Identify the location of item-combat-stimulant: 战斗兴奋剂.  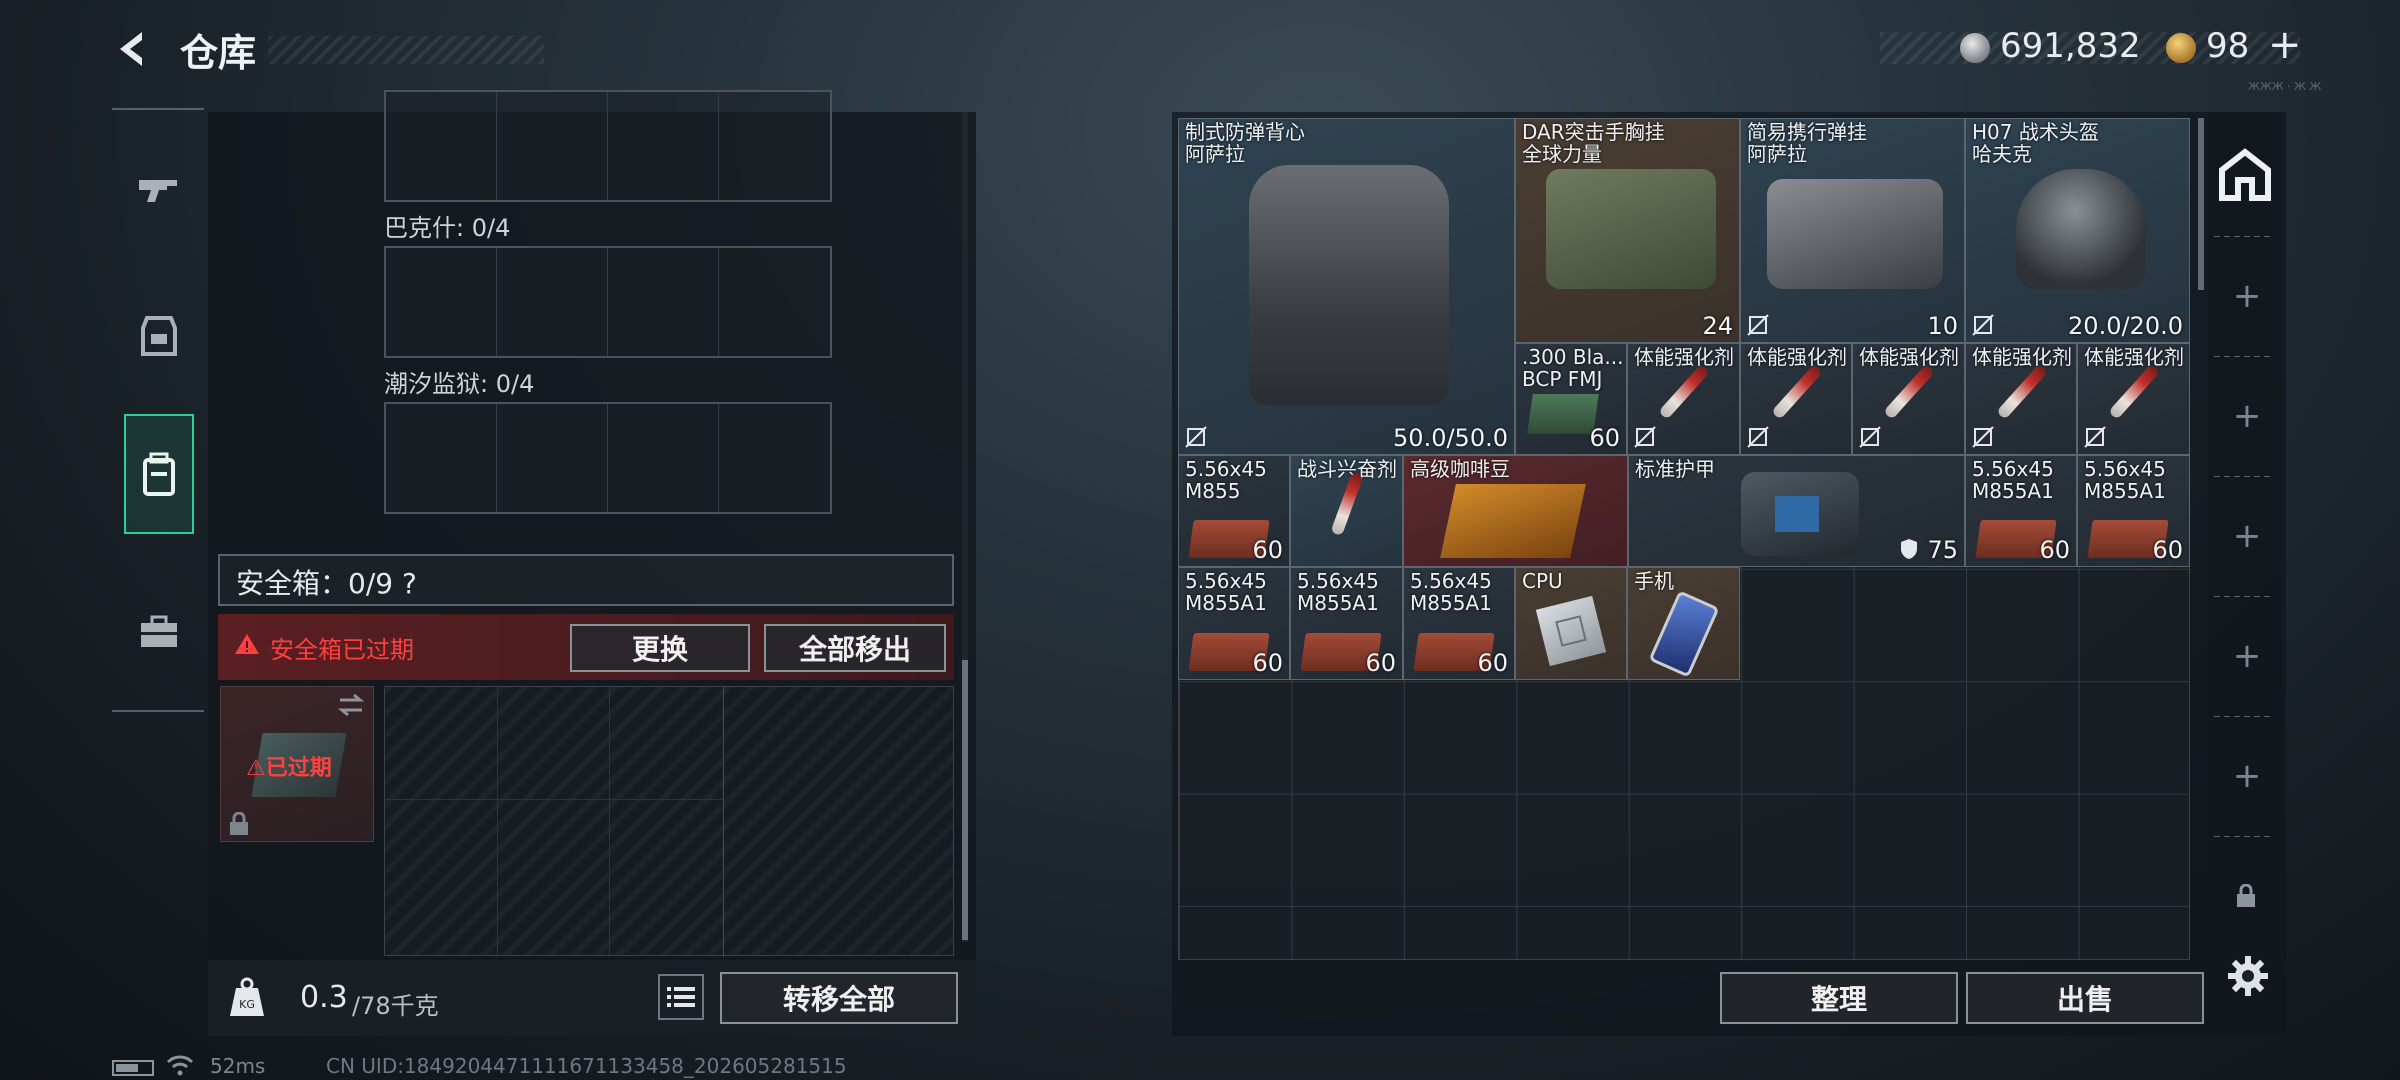
(1346, 511).